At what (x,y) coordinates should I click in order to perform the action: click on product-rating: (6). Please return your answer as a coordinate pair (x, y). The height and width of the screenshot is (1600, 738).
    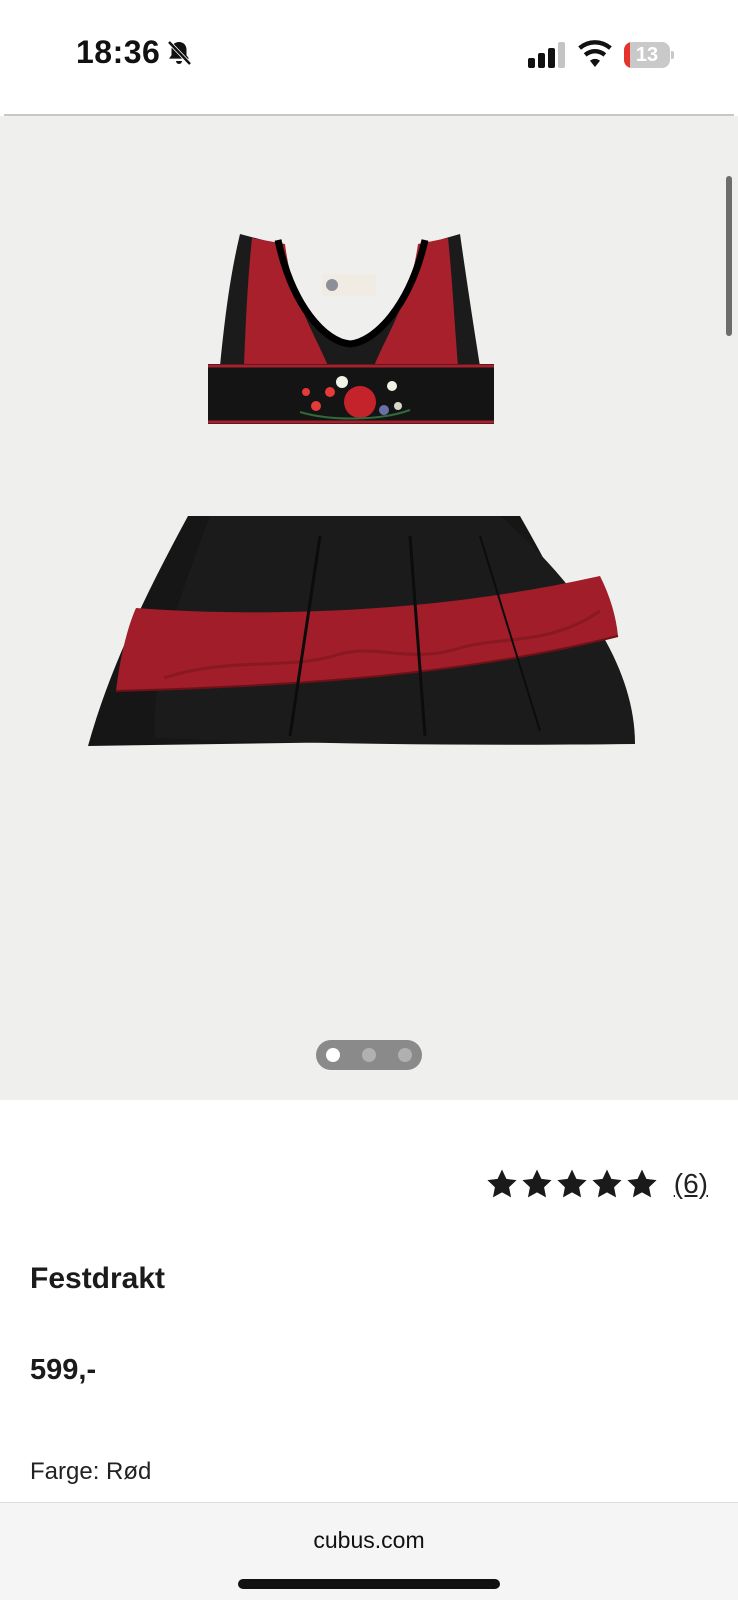
    Looking at the image, I should click on (596, 1184).